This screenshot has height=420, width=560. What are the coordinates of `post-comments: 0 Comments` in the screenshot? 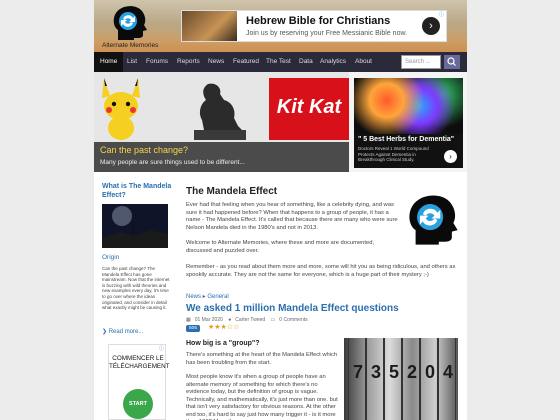 It's located at (293, 320).